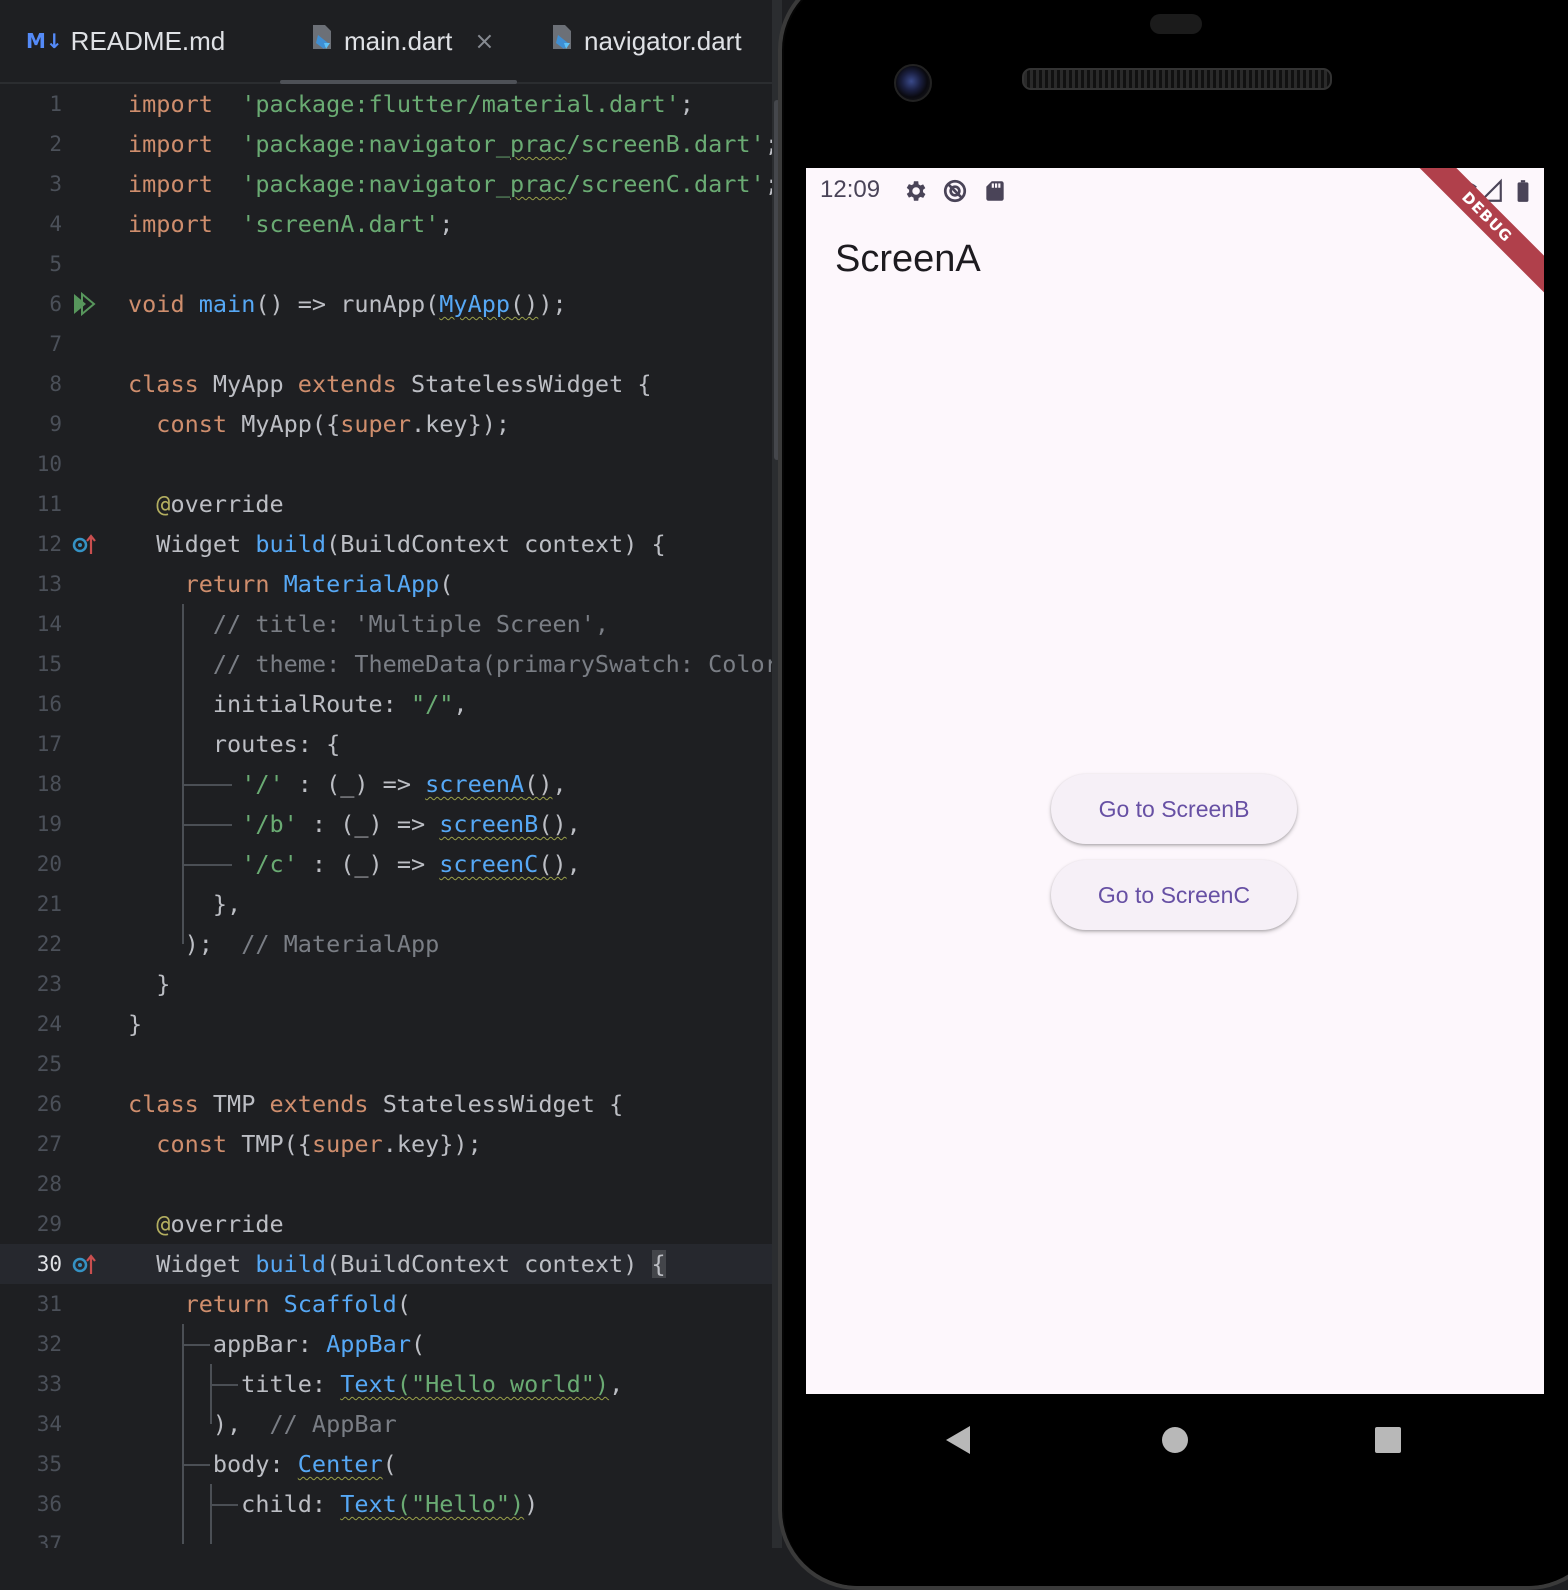  I want to click on code-line: 12 Widget build(BuildContext context) {, so click(386, 544).